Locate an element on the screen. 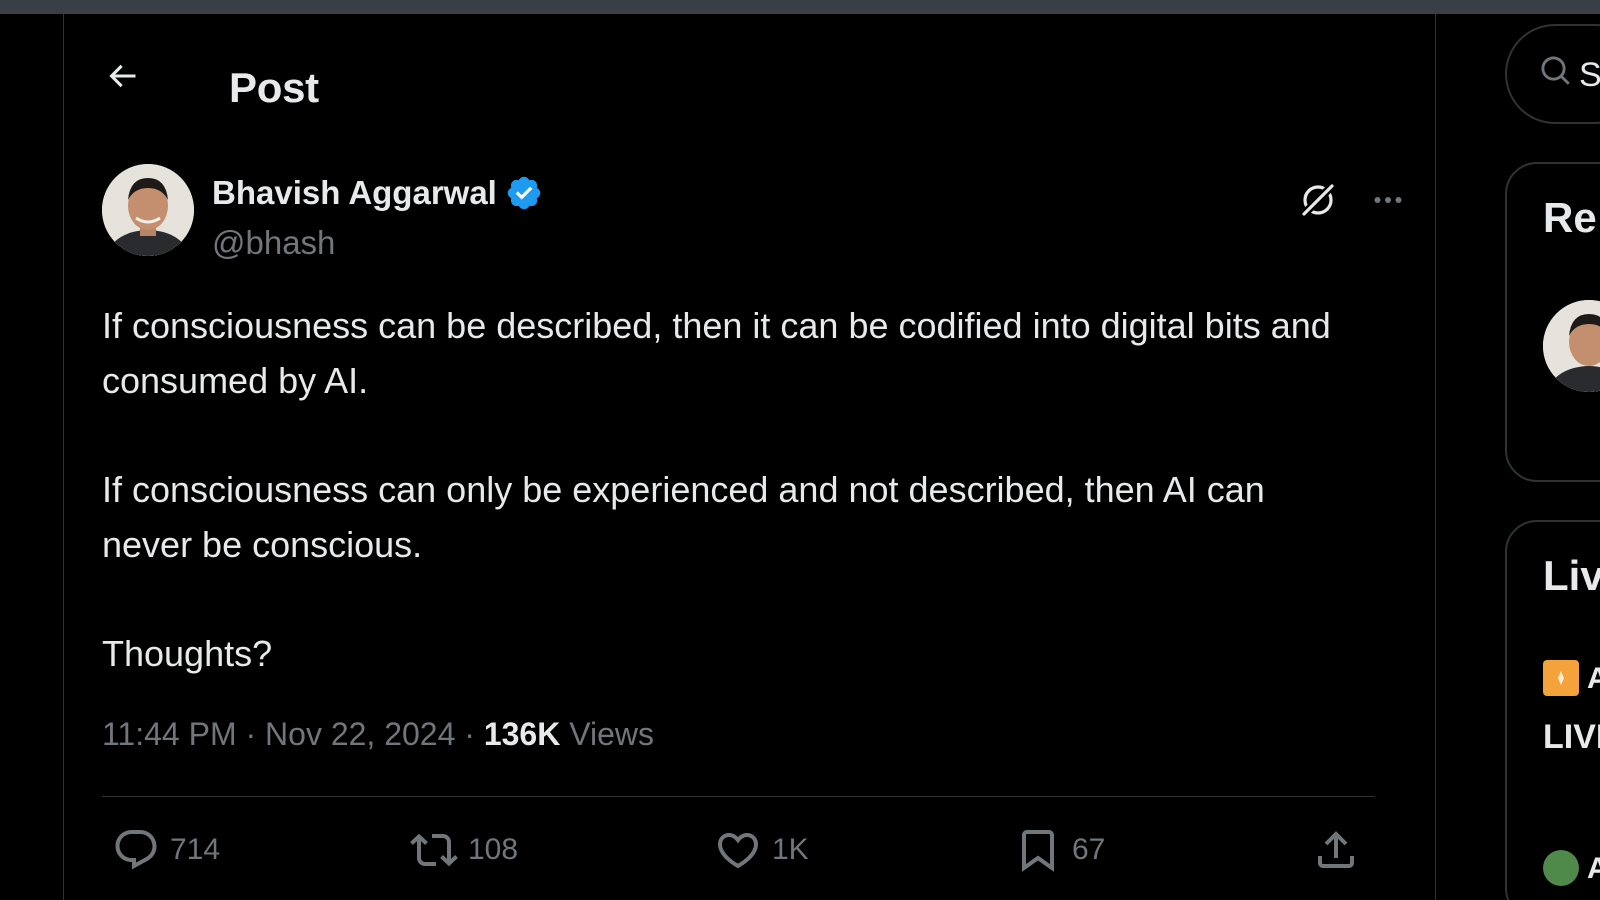 The width and height of the screenshot is (1600, 900). reply-icon is located at coordinates (136, 850).